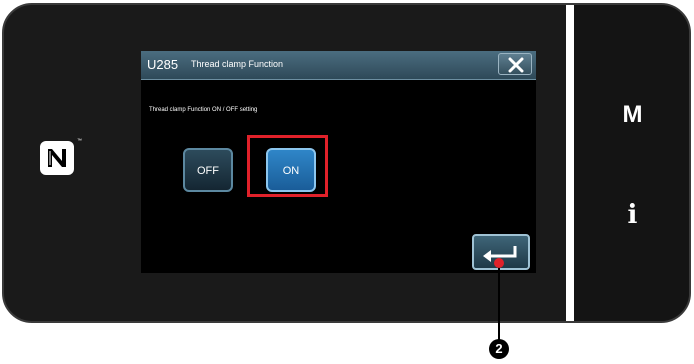 This screenshot has height=364, width=694. Describe the element at coordinates (287, 166) in the screenshot. I see `selection-highlight` at that location.